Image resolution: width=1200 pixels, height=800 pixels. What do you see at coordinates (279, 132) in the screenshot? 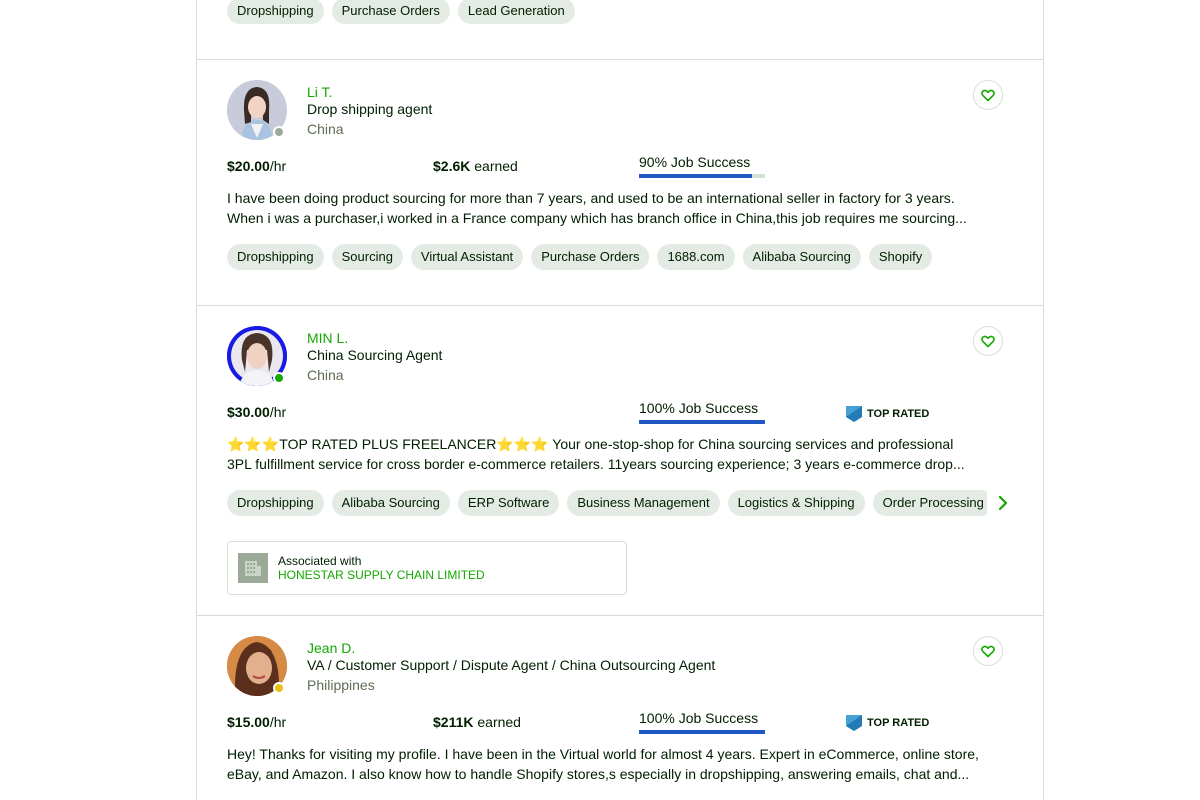
I see `status-offline-dot` at bounding box center [279, 132].